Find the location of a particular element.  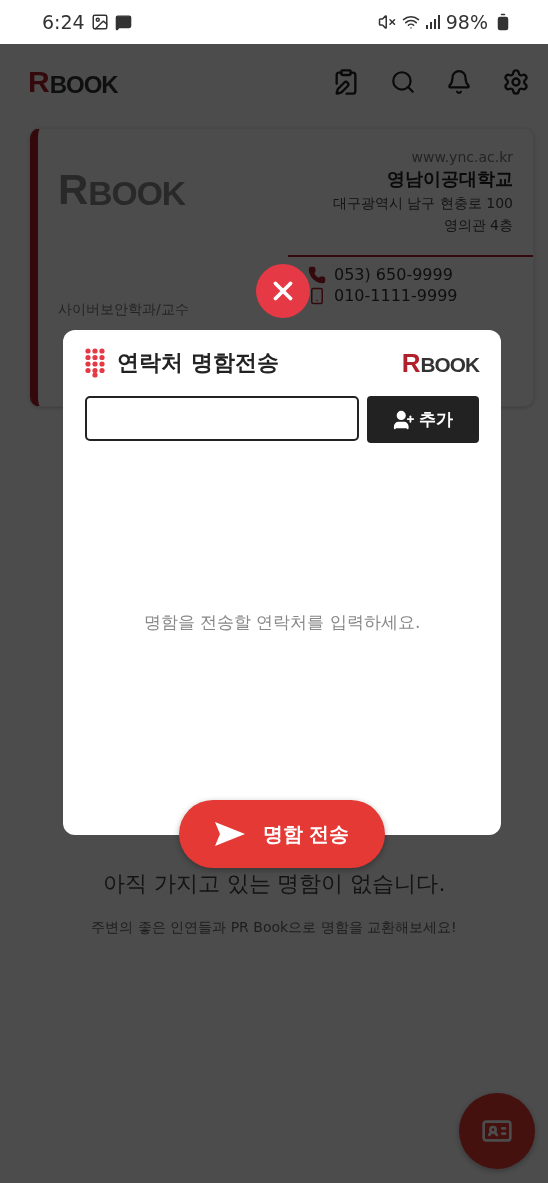

add-button: 추가 is located at coordinates (423, 419).